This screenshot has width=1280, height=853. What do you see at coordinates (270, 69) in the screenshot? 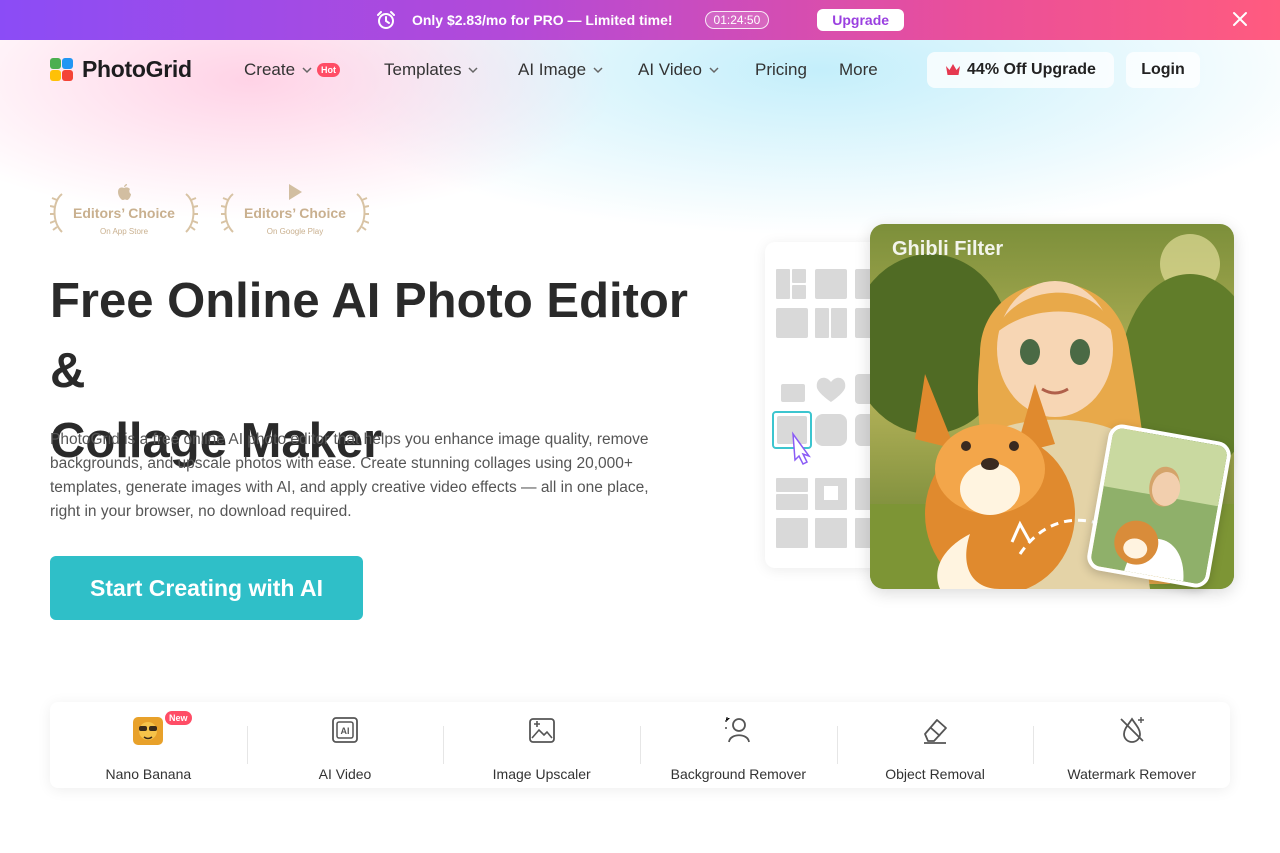
I see `nav-label: Create` at bounding box center [270, 69].